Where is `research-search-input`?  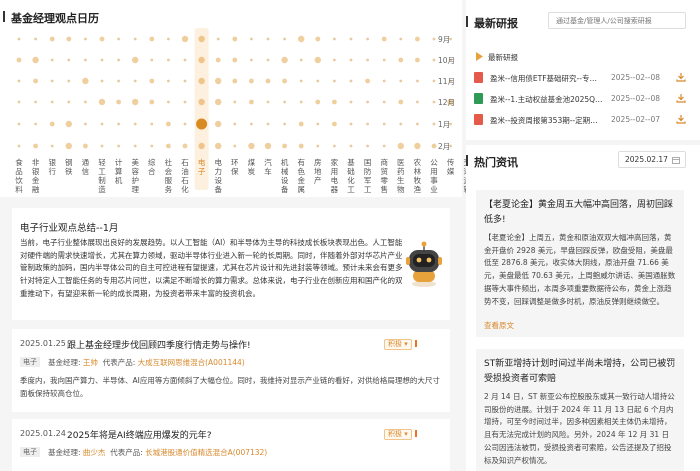 research-search-input is located at coordinates (617, 20).